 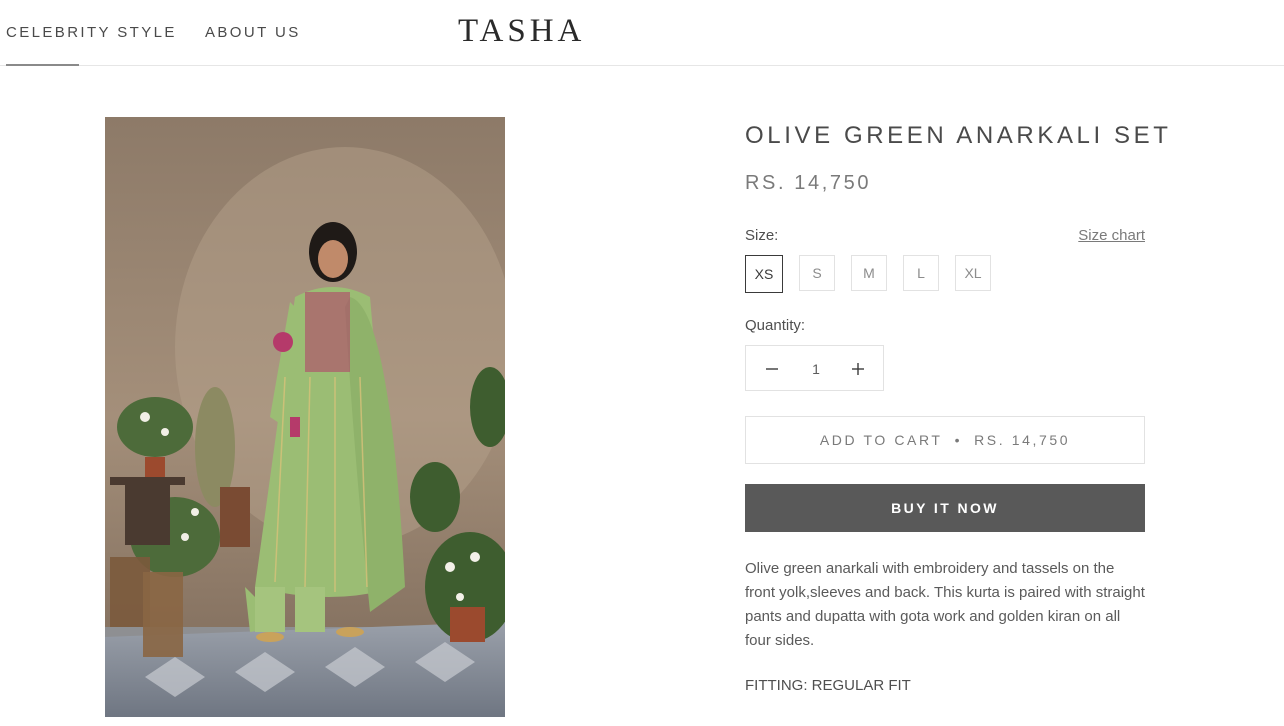 I want to click on quantity-stepper, so click(x=814, y=368).